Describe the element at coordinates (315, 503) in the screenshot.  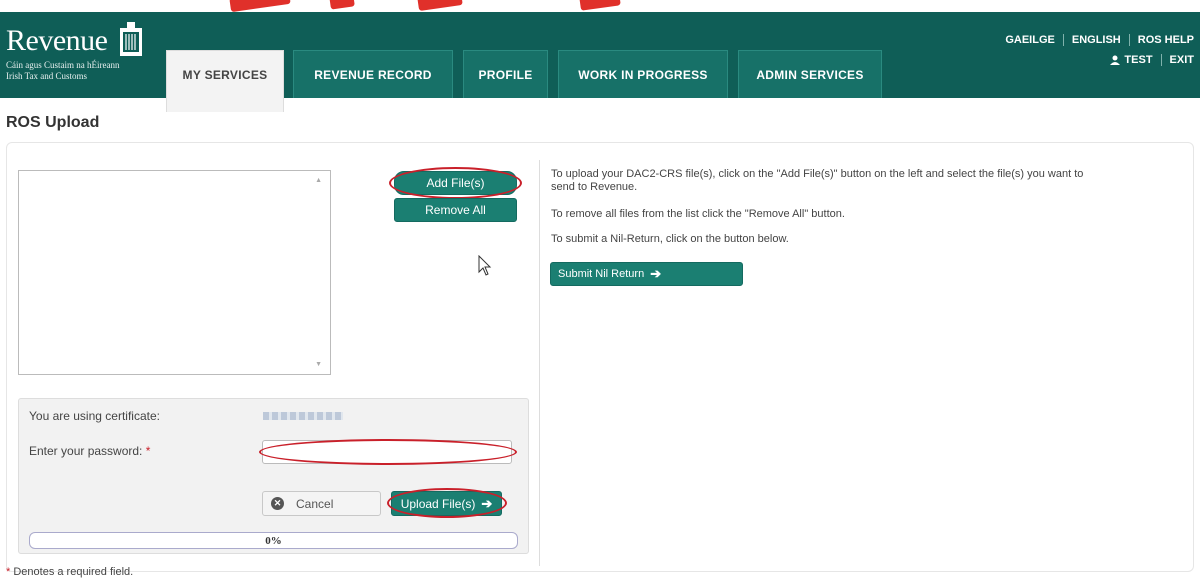
I see `cancel-label: Cancel` at that location.